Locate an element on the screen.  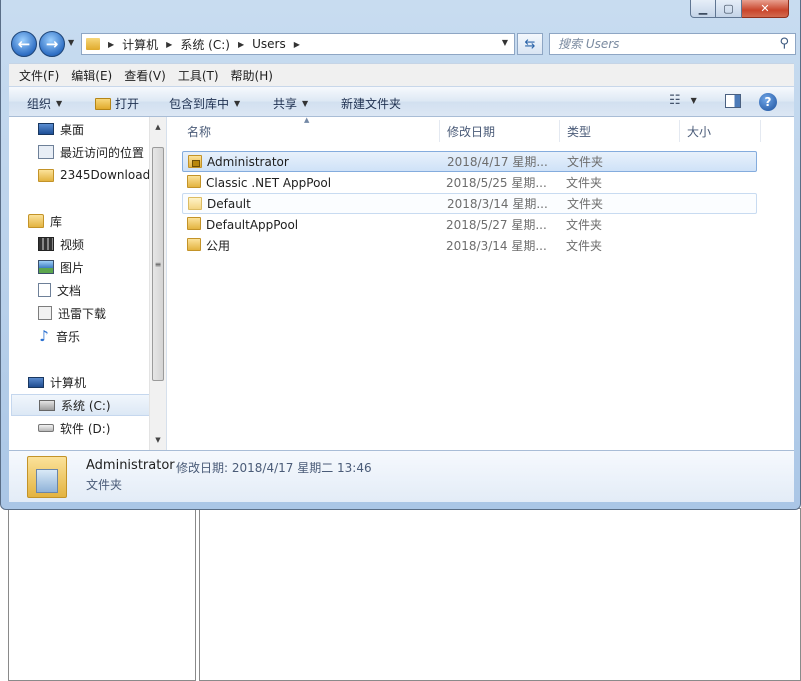
file-row: DefaultAppPool 2018/5/27 星期... 文件夹 is located at coordinates (469, 224).